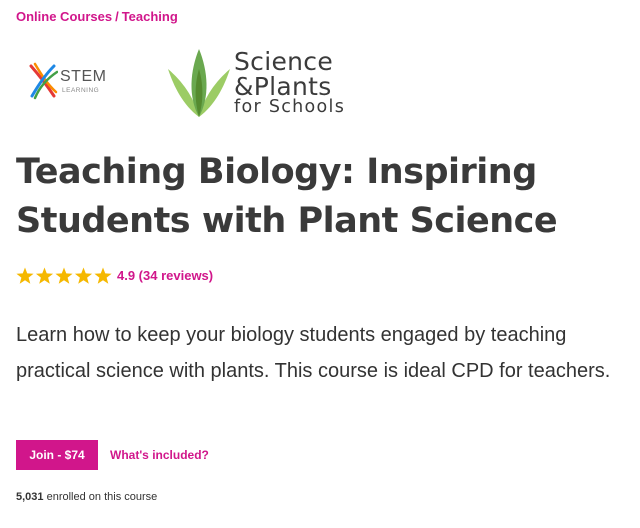 This screenshot has height=528, width=640. I want to click on enrolled-label: enrolled on this course, so click(102, 497).